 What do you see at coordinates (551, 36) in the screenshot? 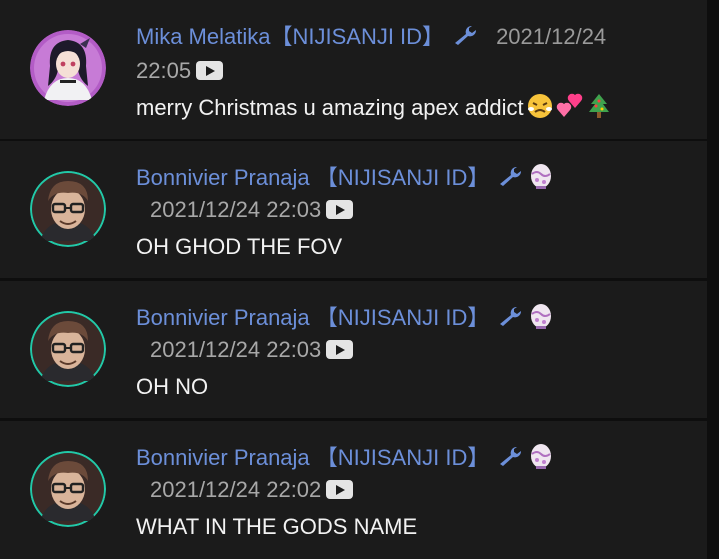
I see `comment-date: 2021/12/24` at bounding box center [551, 36].